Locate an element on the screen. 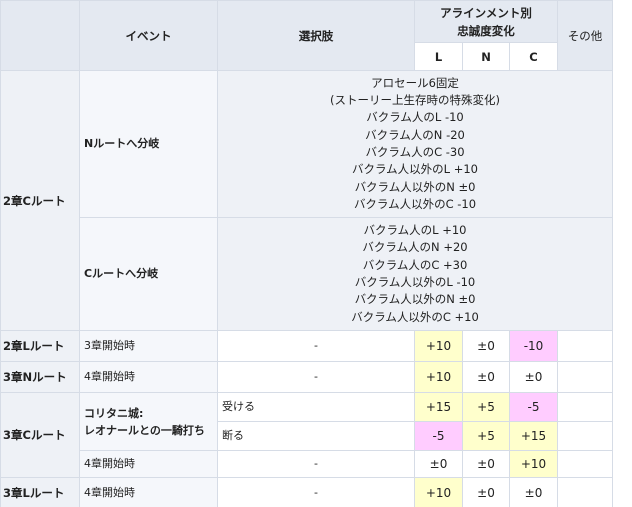 The height and width of the screenshot is (507, 632). note-line: バクラム人のN -20 is located at coordinates (415, 134).